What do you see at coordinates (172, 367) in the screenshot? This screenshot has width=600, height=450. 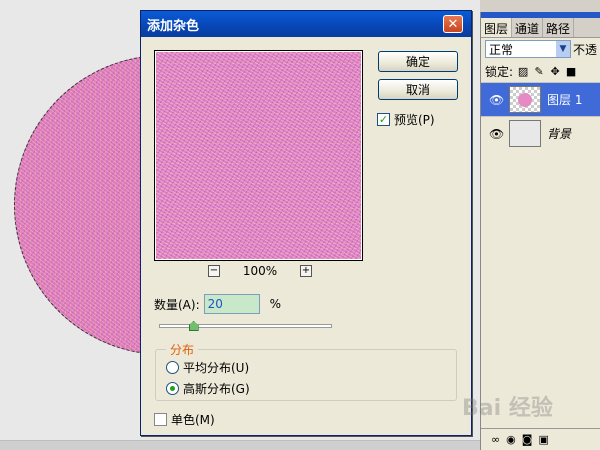 I see `uniform-radio` at bounding box center [172, 367].